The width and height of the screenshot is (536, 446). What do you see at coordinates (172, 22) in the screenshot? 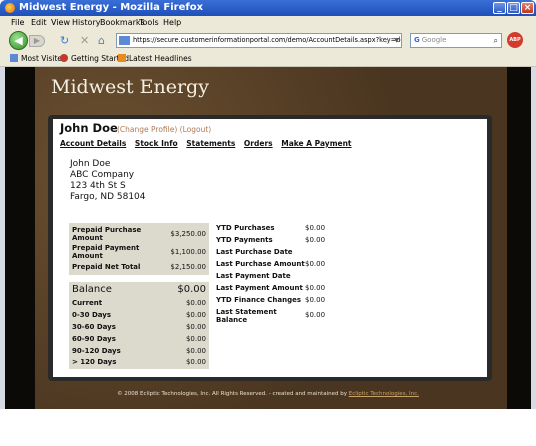
I see `menu-help: Help` at bounding box center [172, 22].